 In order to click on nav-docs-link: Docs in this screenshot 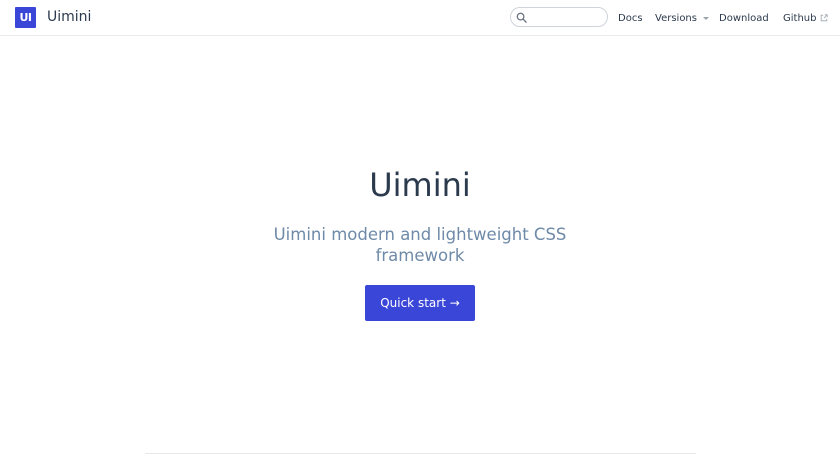, I will do `click(630, 18)`.